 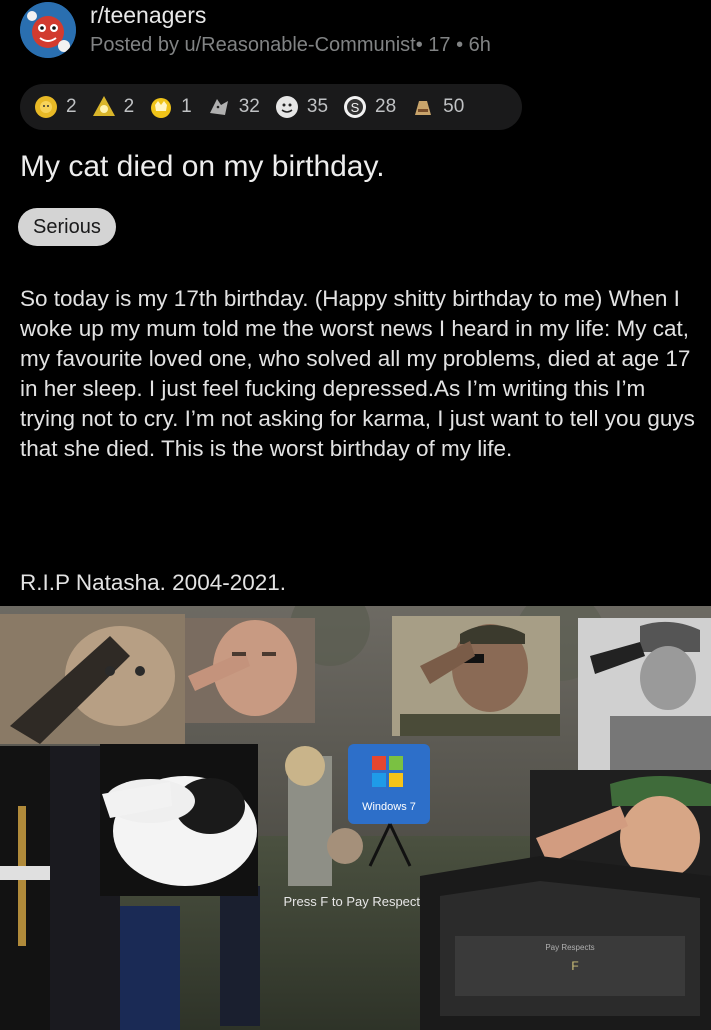 I want to click on windows-logo-label: Windows 7, so click(x=389, y=807).